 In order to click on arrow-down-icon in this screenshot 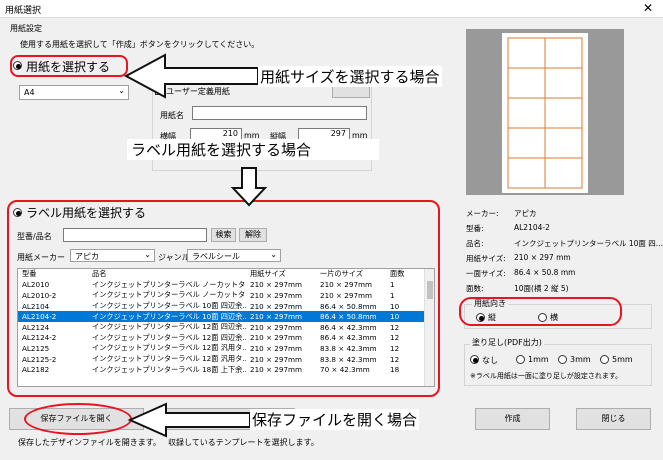, I will do `click(249, 187)`.